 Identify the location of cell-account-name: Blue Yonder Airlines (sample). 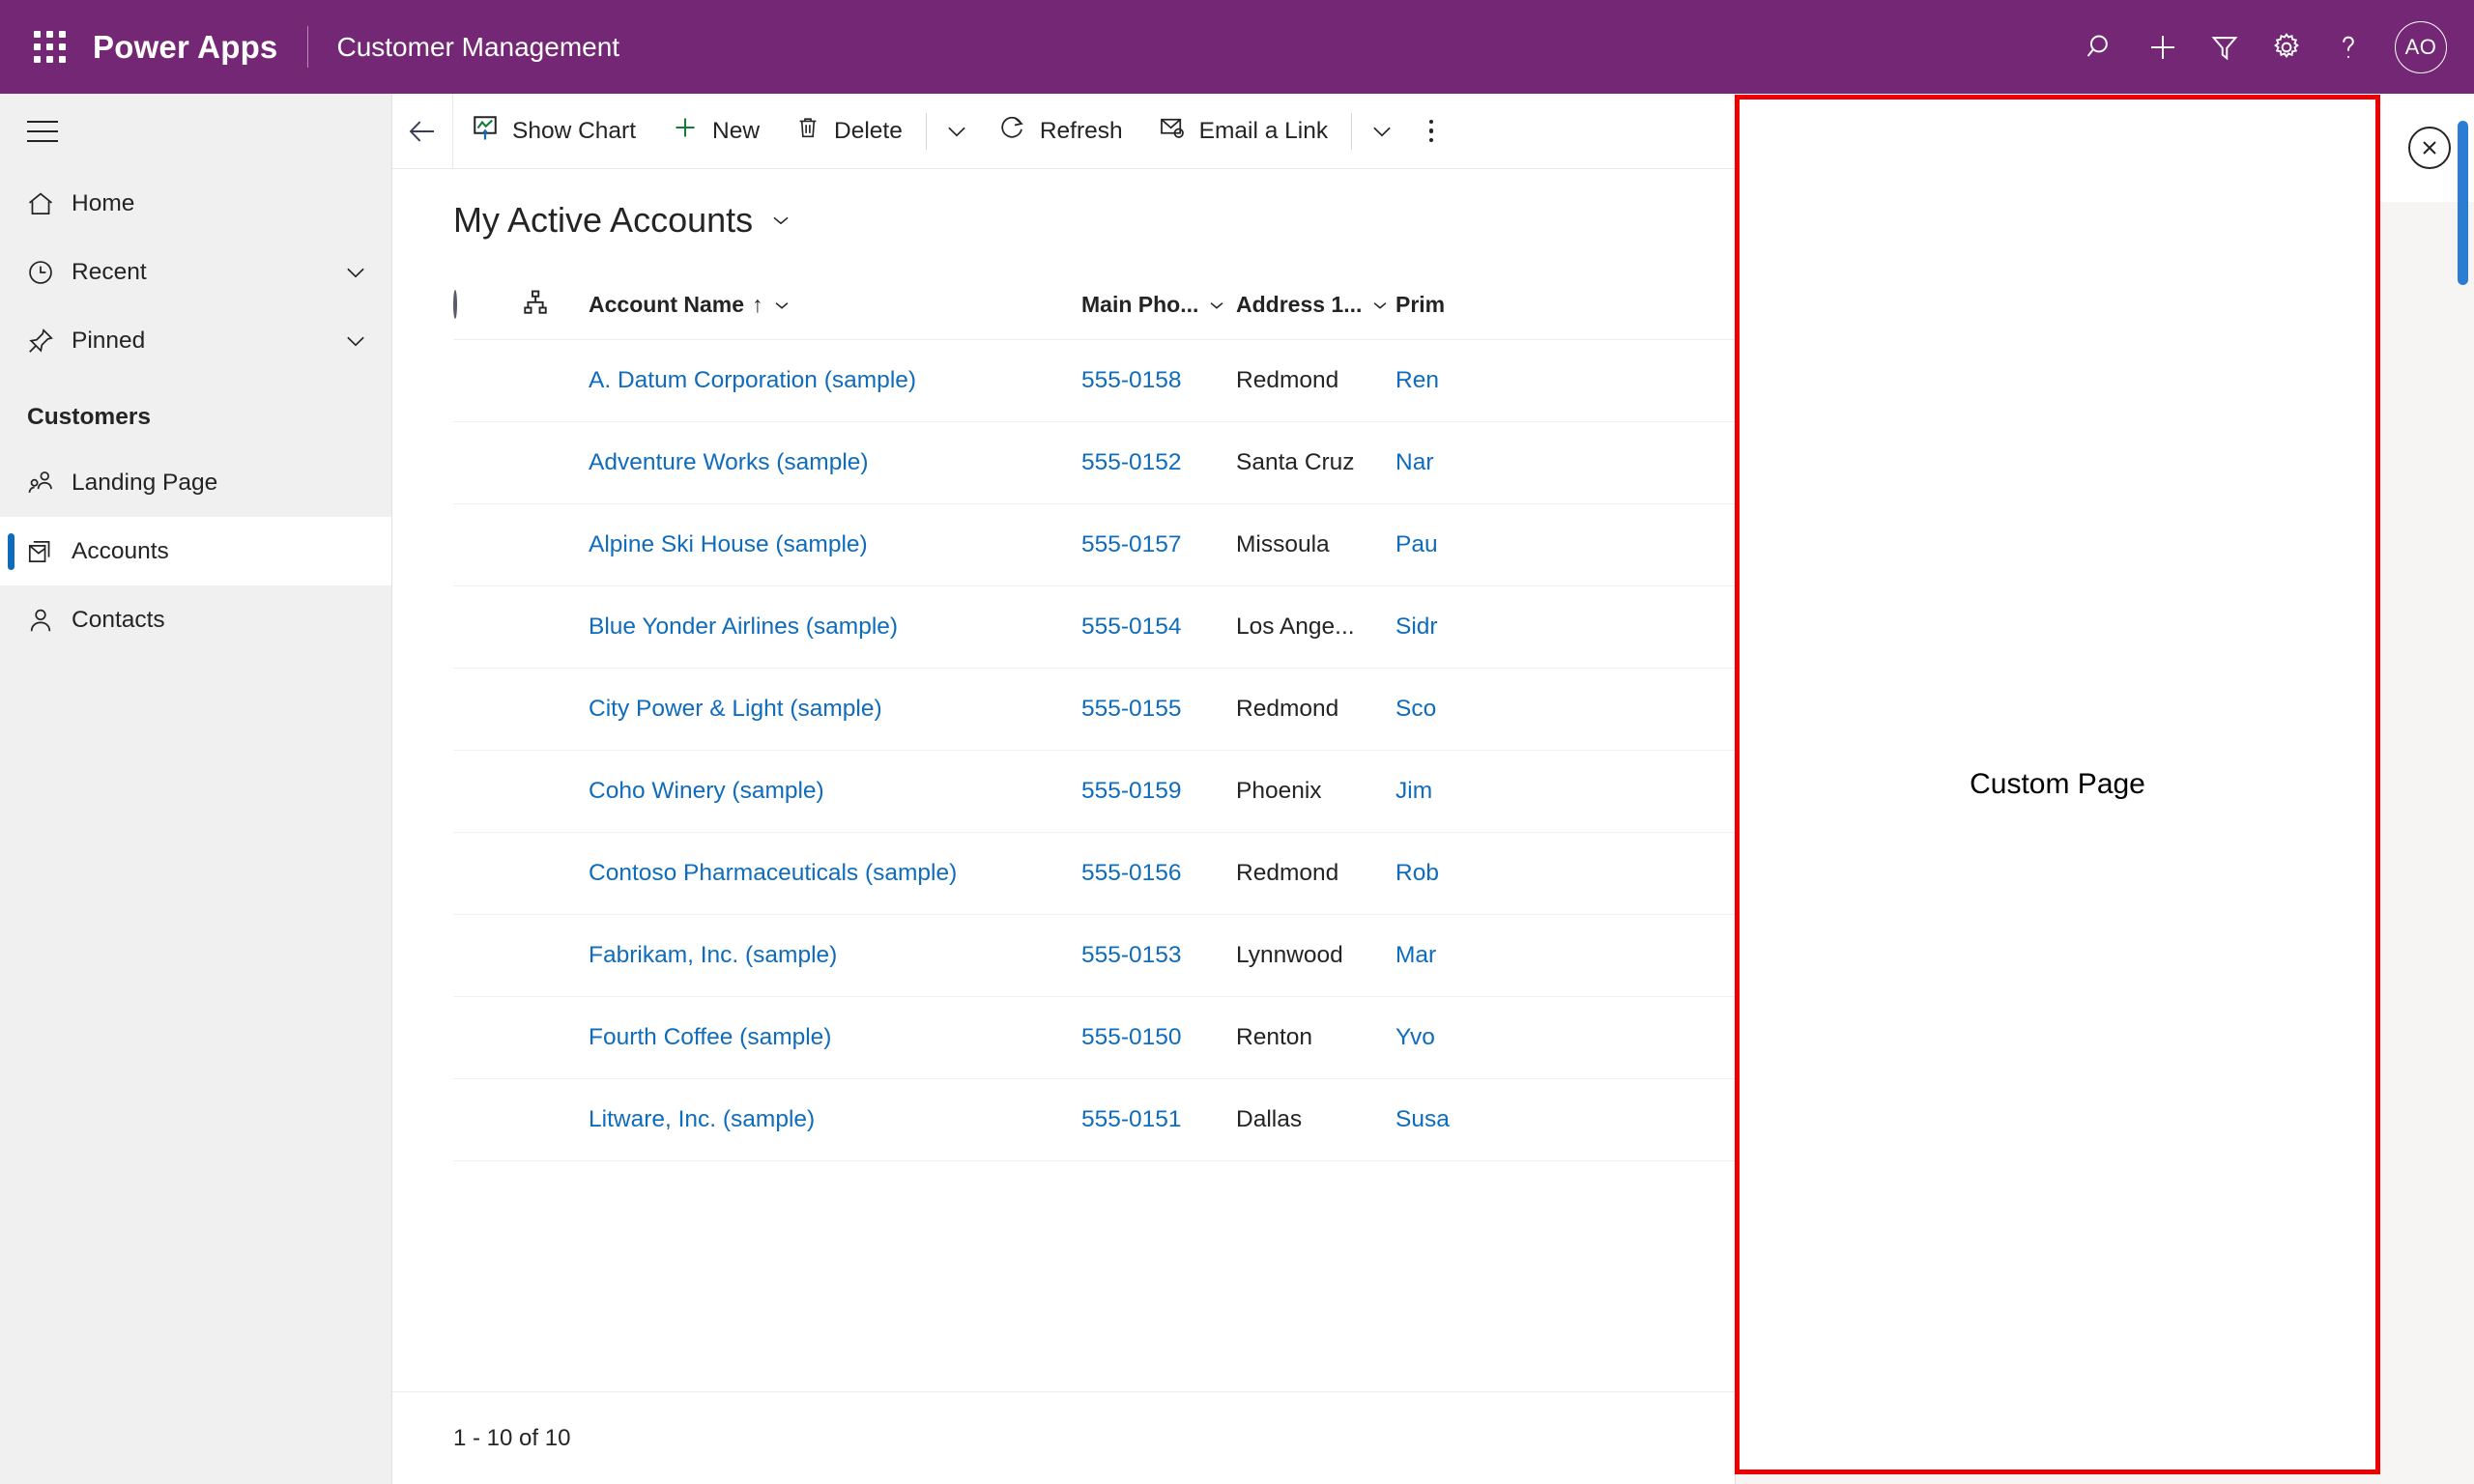
(835, 627).